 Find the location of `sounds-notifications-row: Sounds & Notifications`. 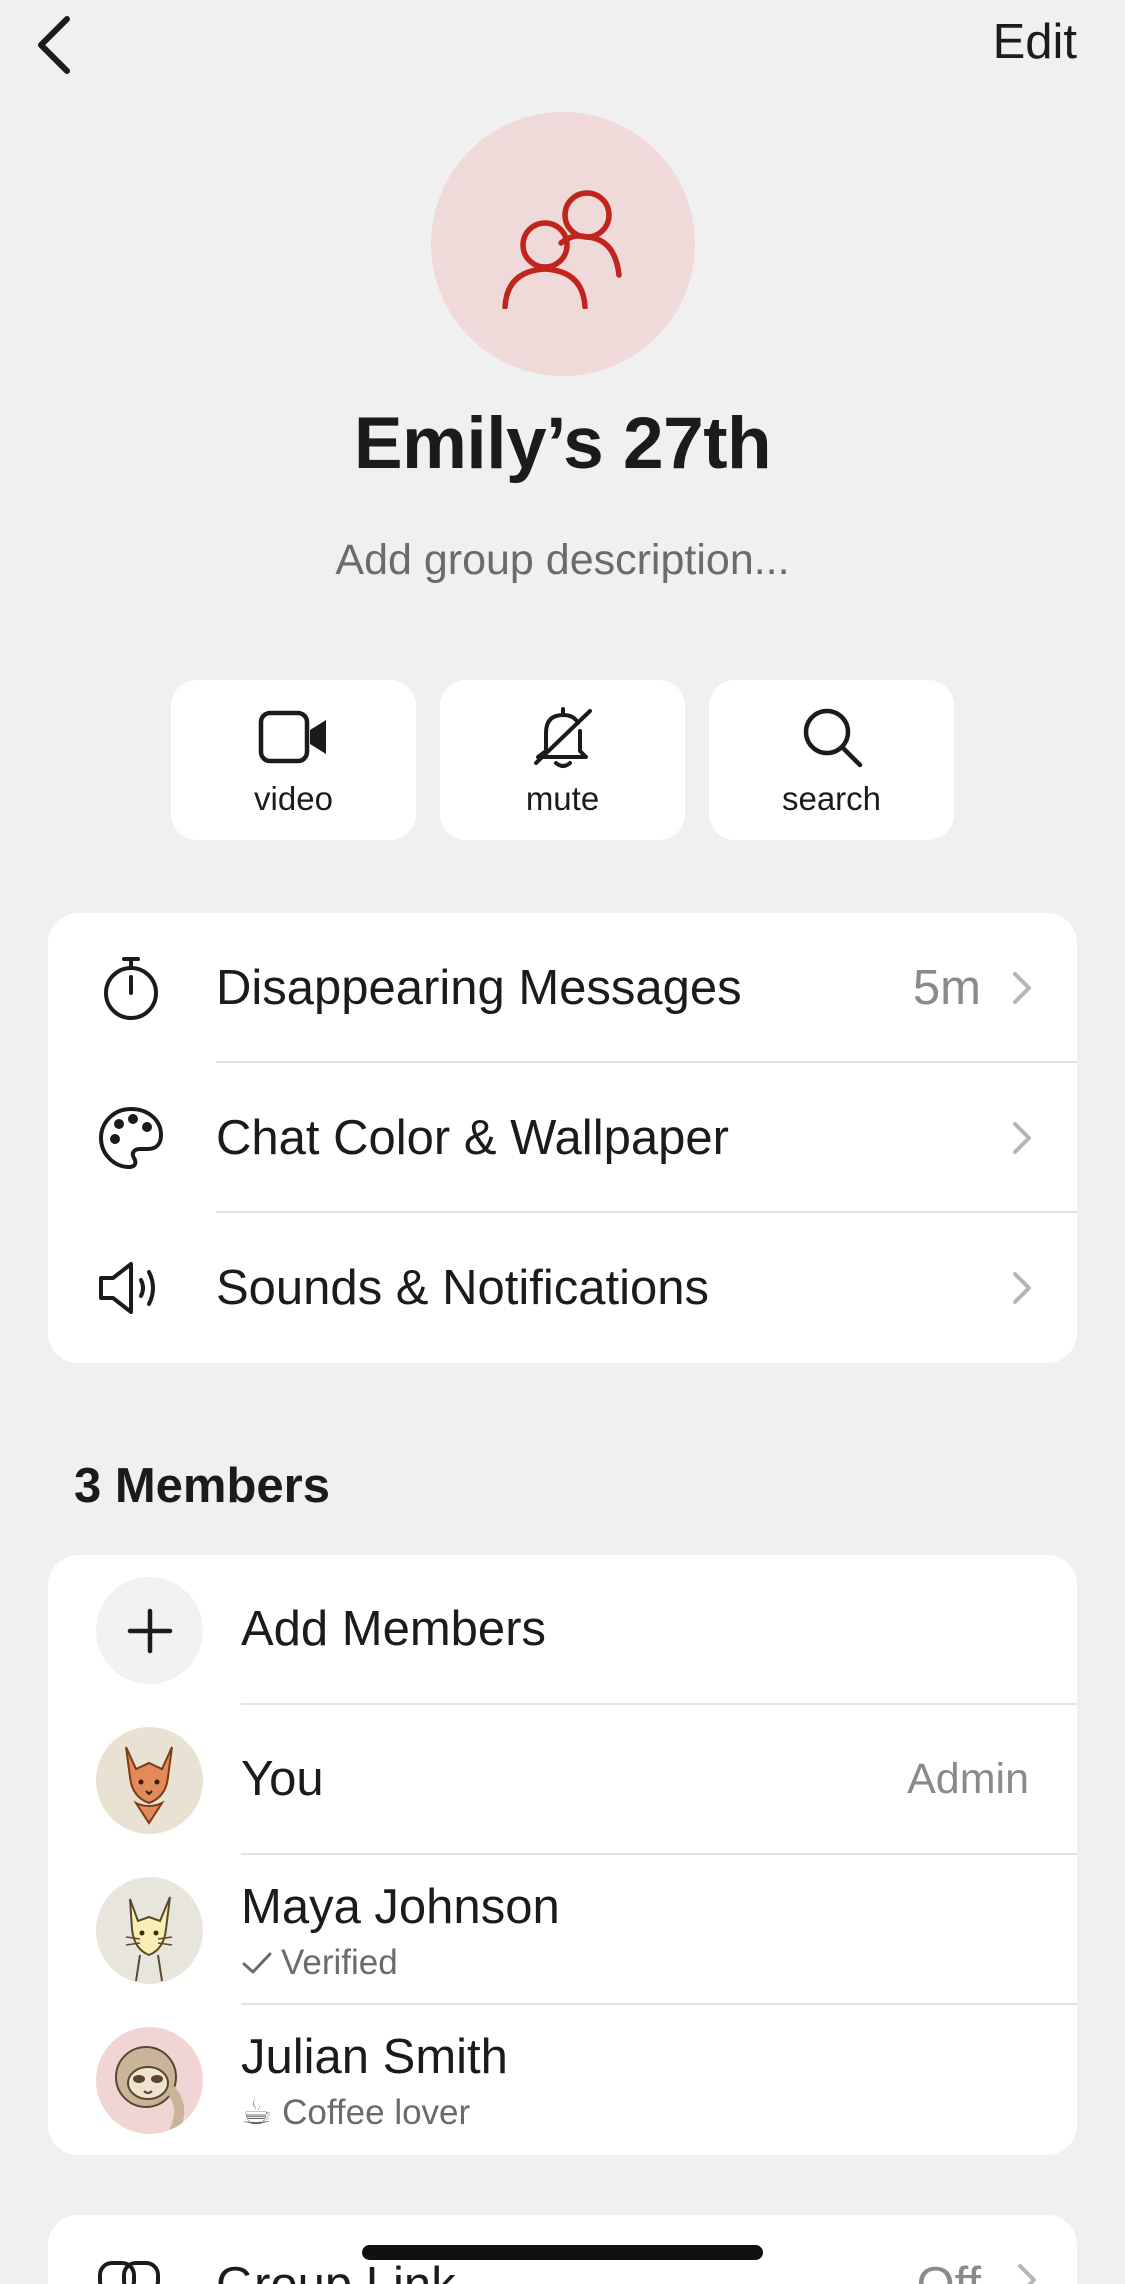

sounds-notifications-row: Sounds & Notifications is located at coordinates (562, 1288).